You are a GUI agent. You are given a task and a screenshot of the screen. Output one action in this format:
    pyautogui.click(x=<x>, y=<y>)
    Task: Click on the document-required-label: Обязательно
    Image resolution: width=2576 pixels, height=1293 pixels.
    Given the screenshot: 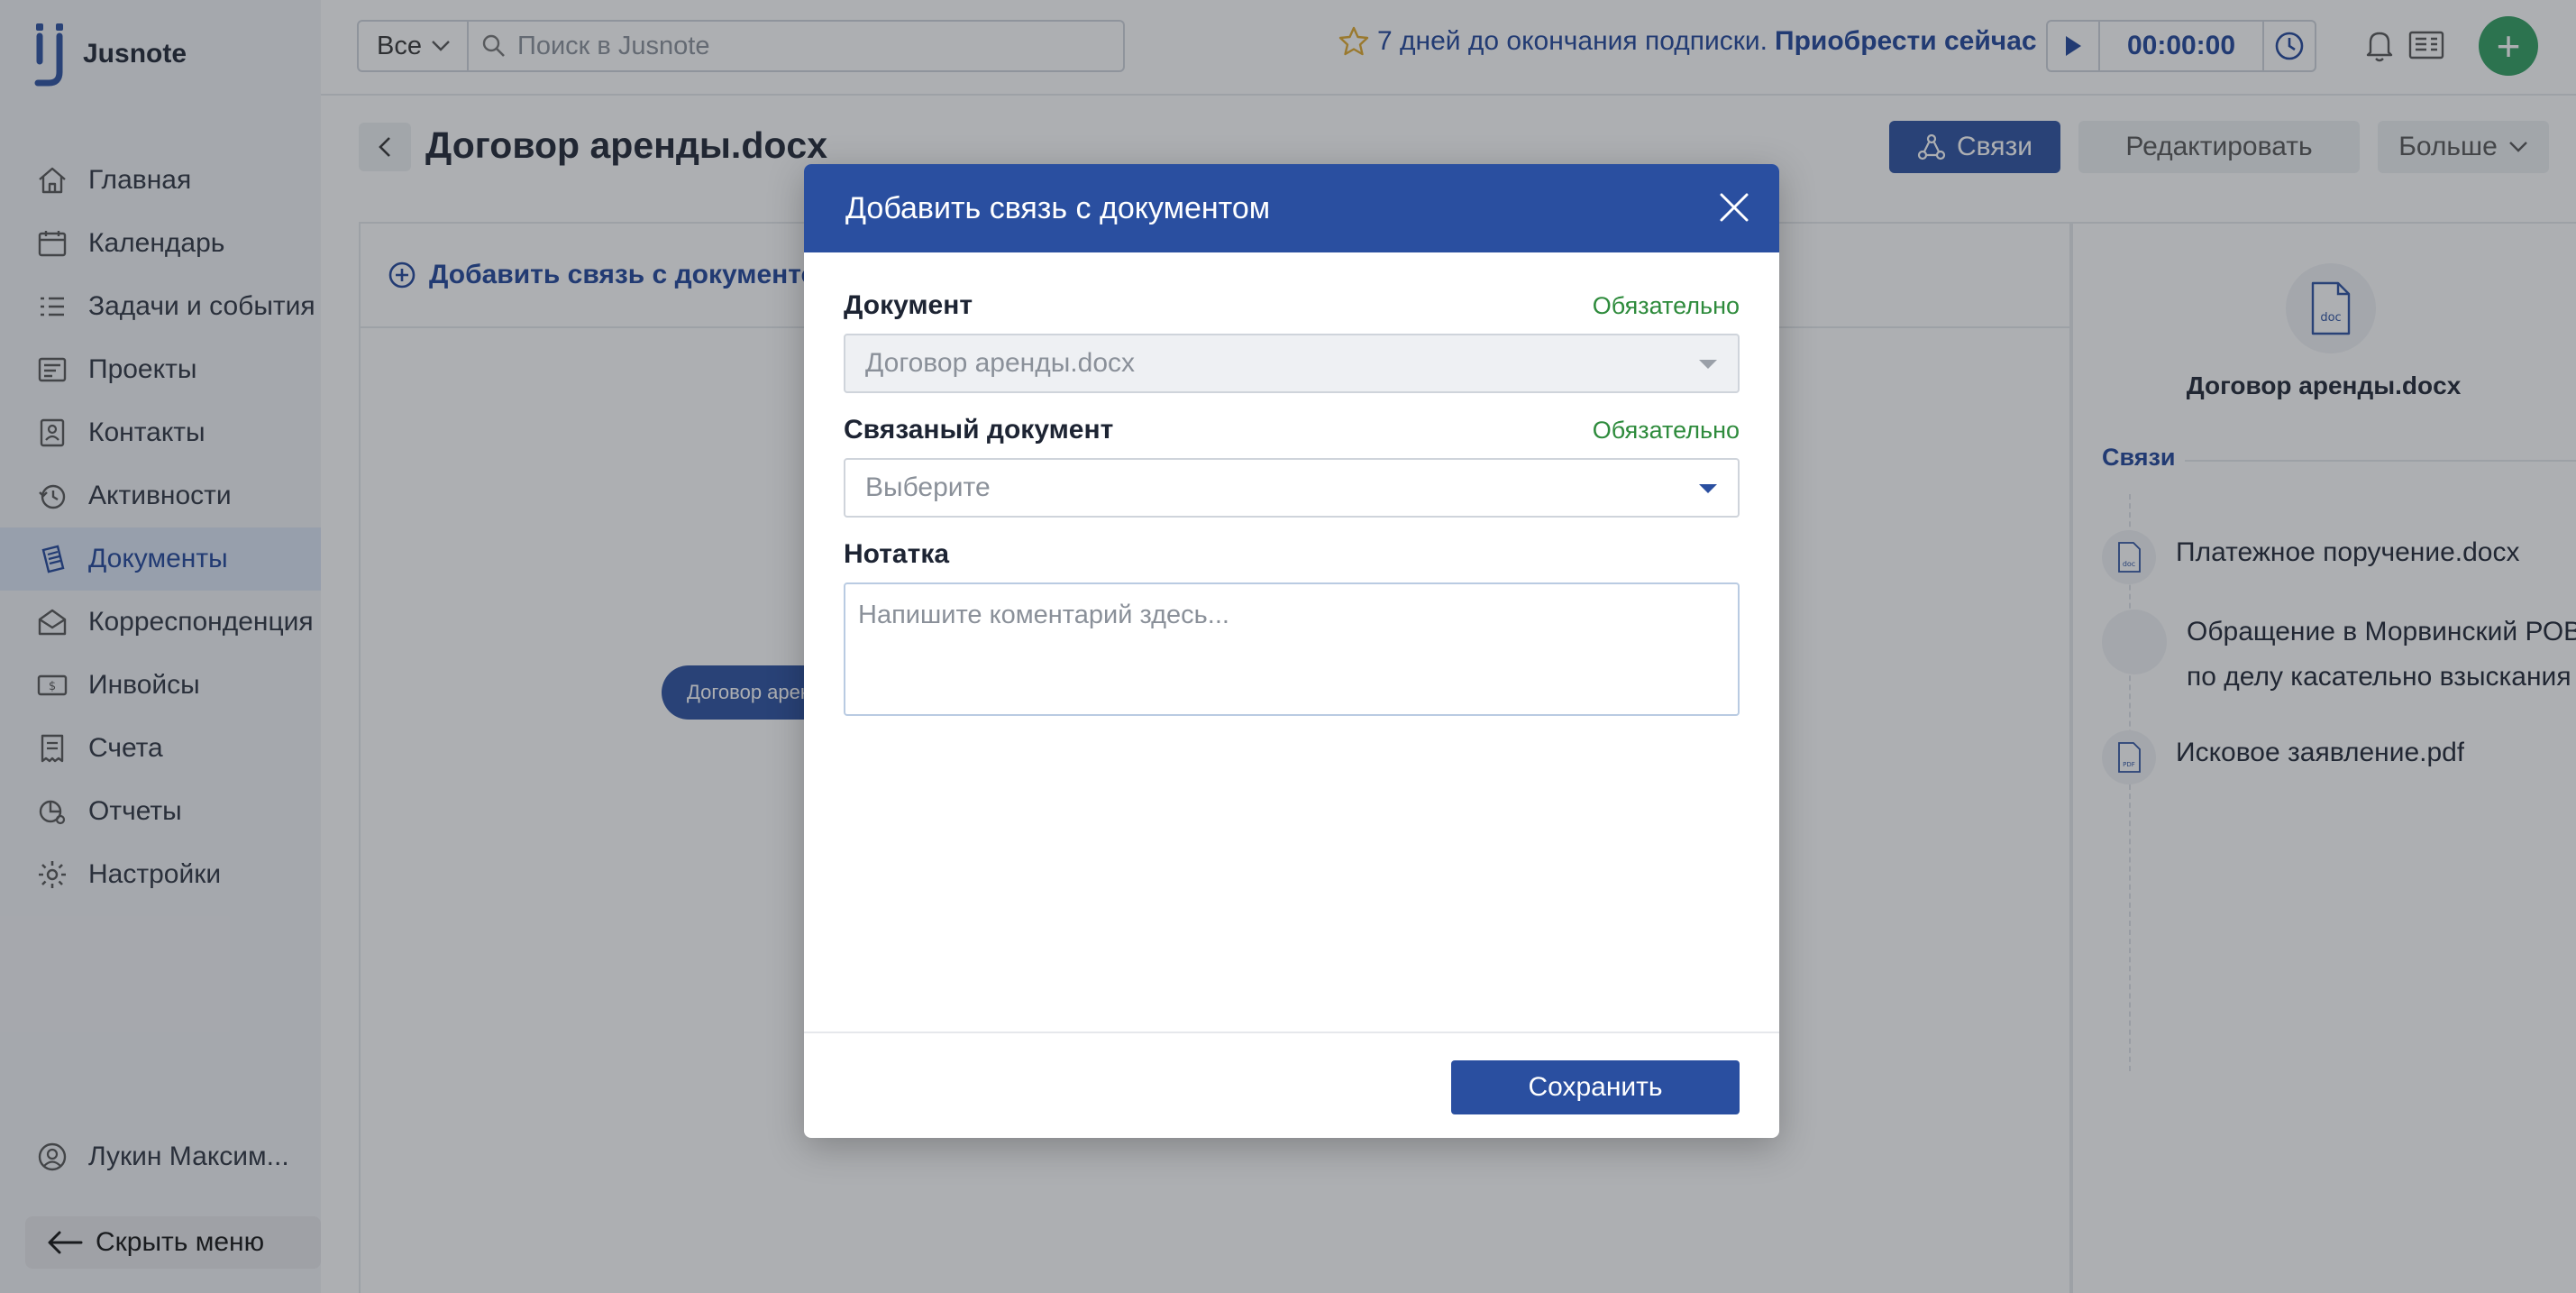 What is the action you would take?
    pyautogui.click(x=1666, y=306)
    